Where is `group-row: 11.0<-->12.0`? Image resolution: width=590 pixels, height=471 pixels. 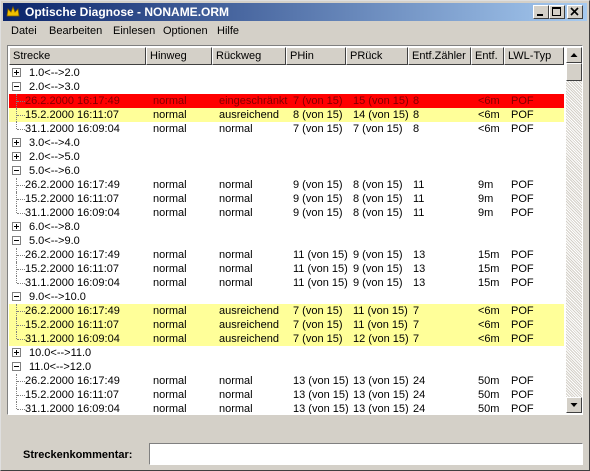 group-row: 11.0<-->12.0 is located at coordinates (286, 367).